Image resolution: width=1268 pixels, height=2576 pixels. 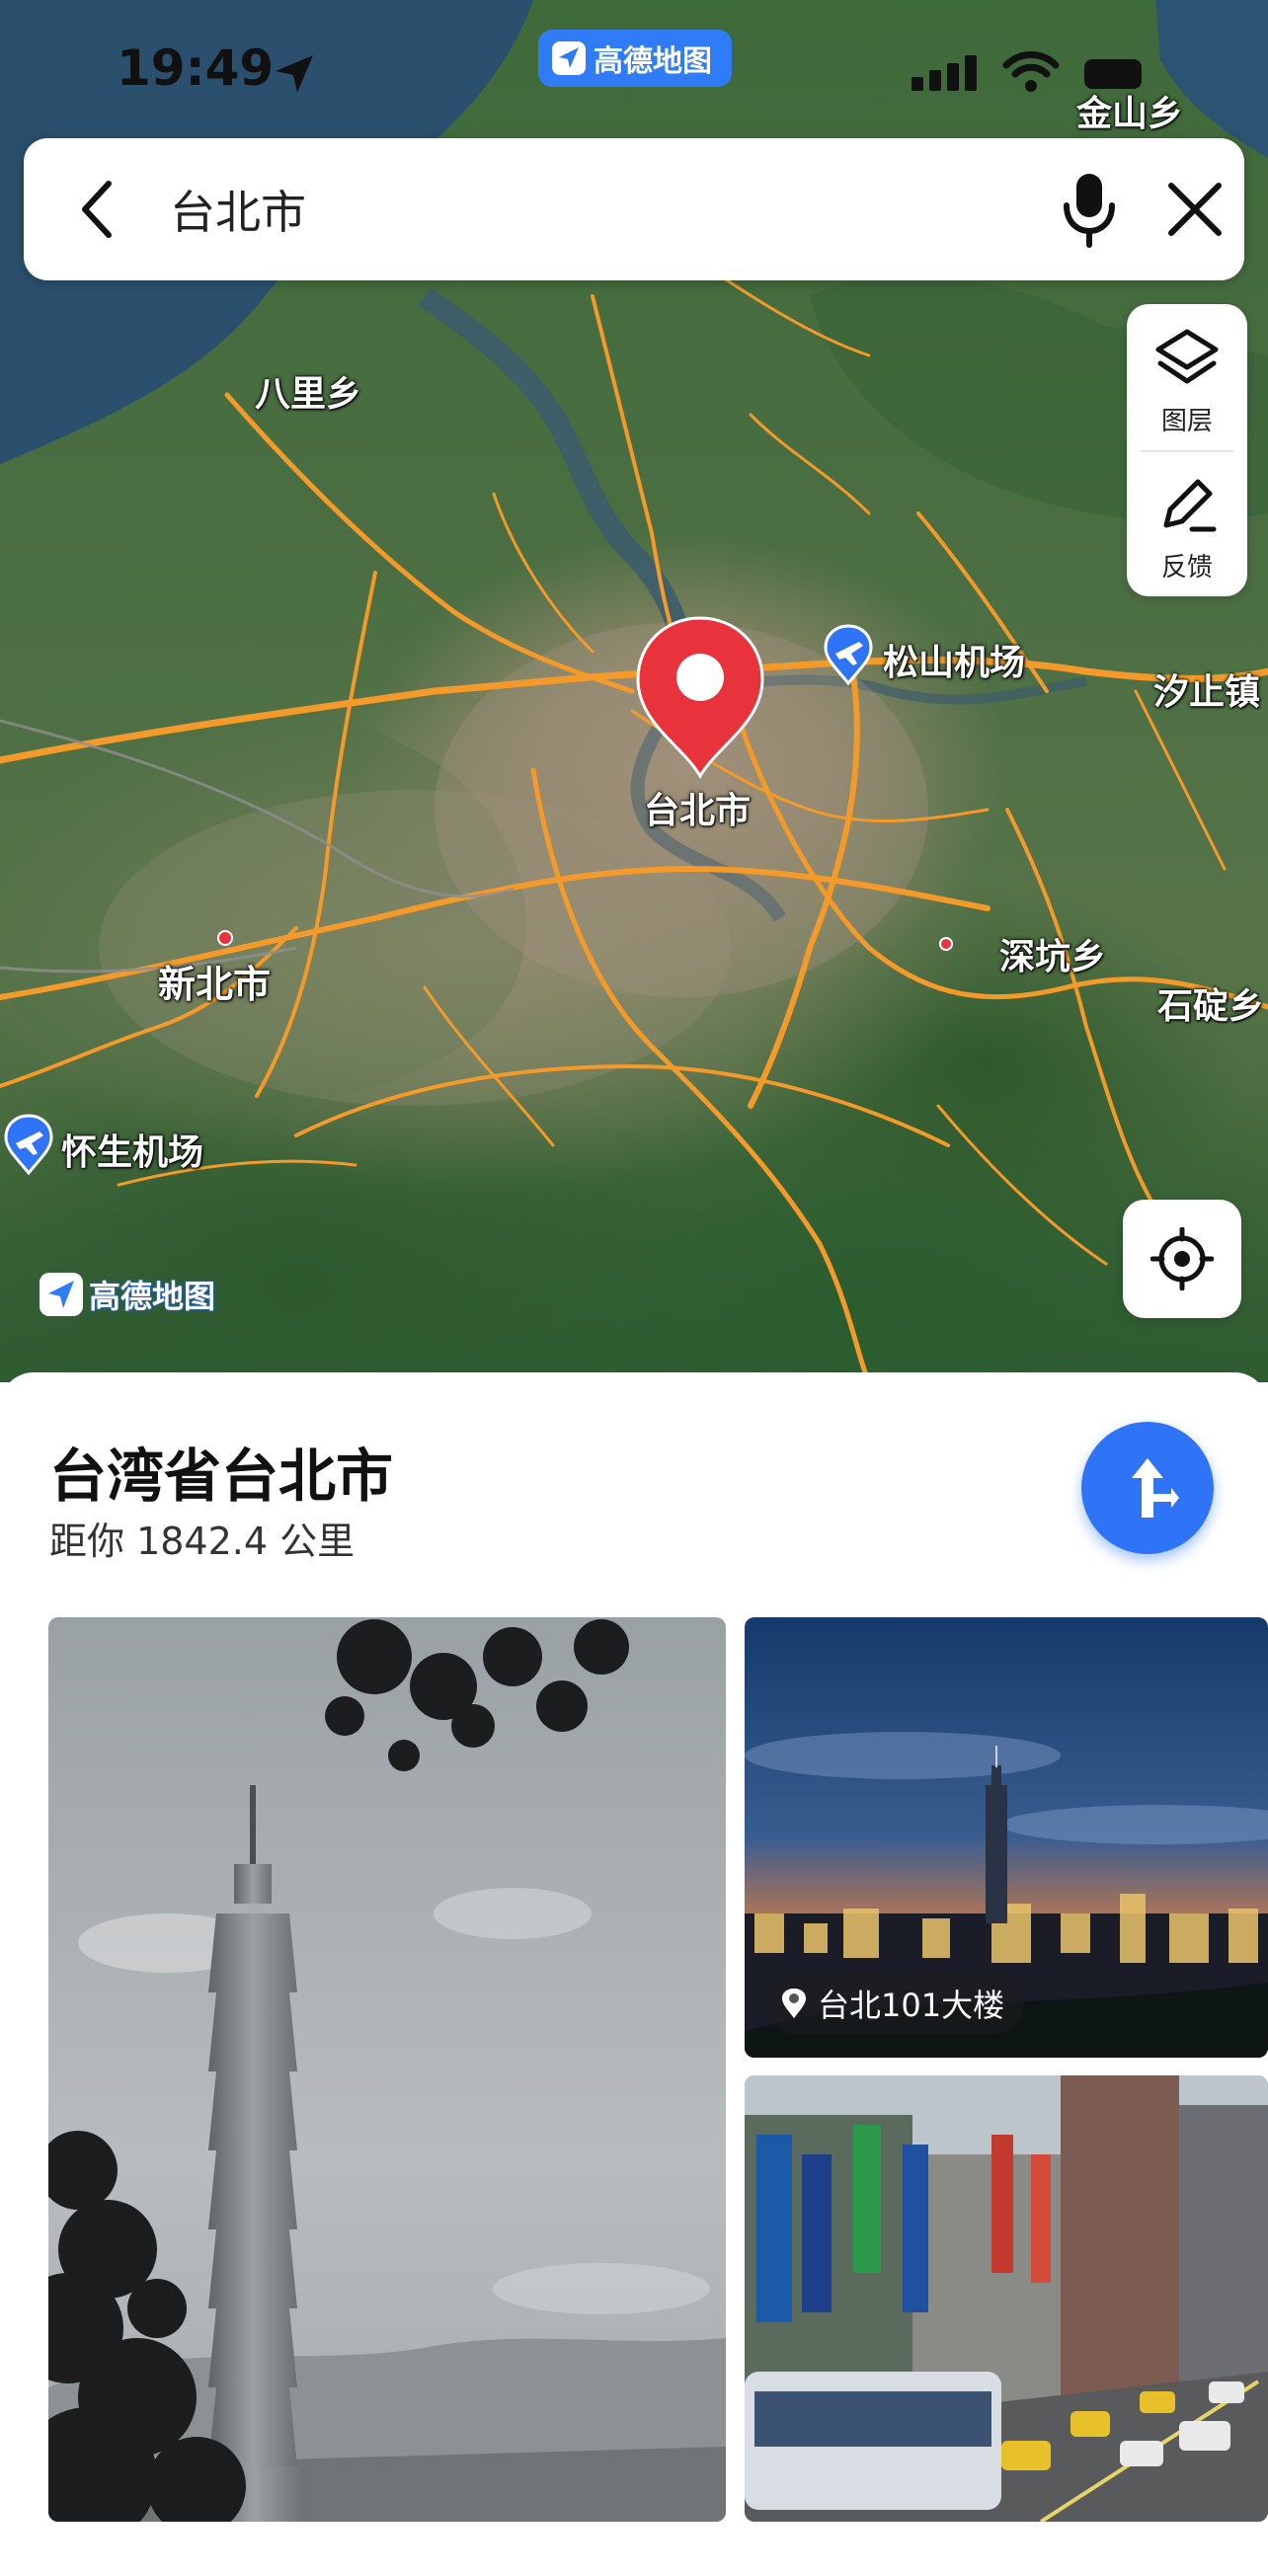 I want to click on place-photo-street, so click(x=1006, y=2298).